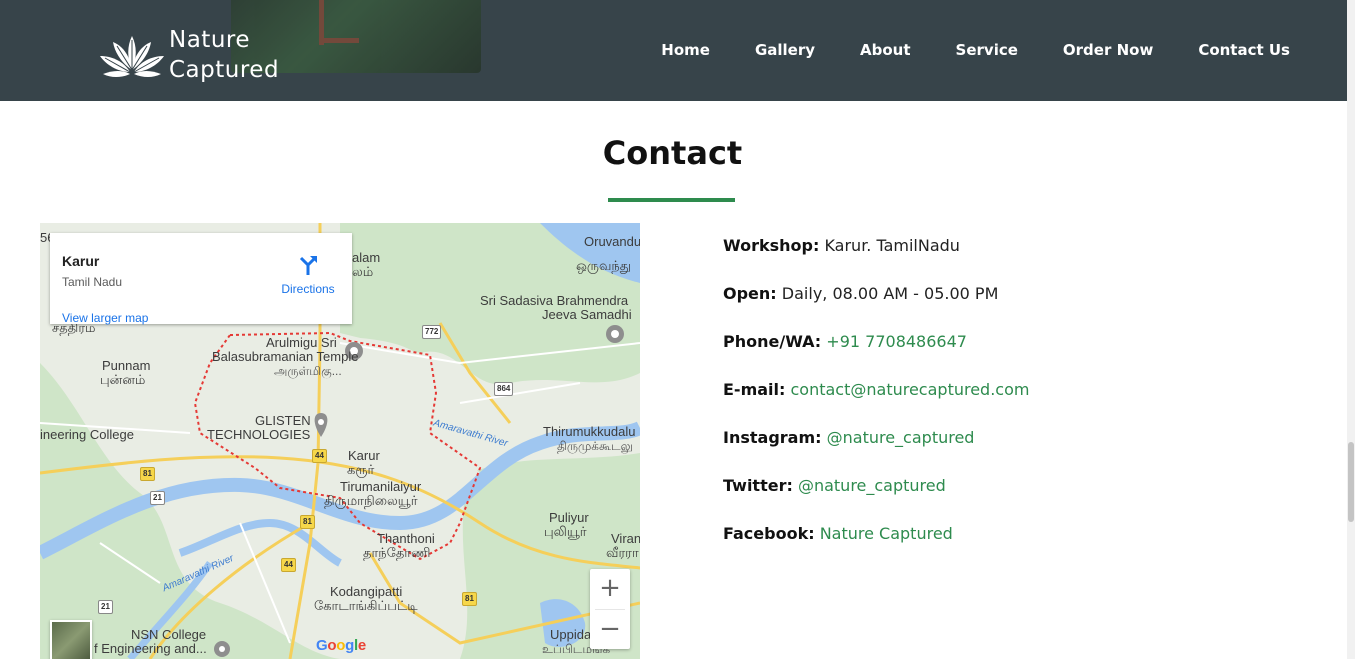 The height and width of the screenshot is (659, 1355). Describe the element at coordinates (876, 260) in the screenshot. I see `contact-workshop: Workshop: Karur. TamilNadu` at that location.